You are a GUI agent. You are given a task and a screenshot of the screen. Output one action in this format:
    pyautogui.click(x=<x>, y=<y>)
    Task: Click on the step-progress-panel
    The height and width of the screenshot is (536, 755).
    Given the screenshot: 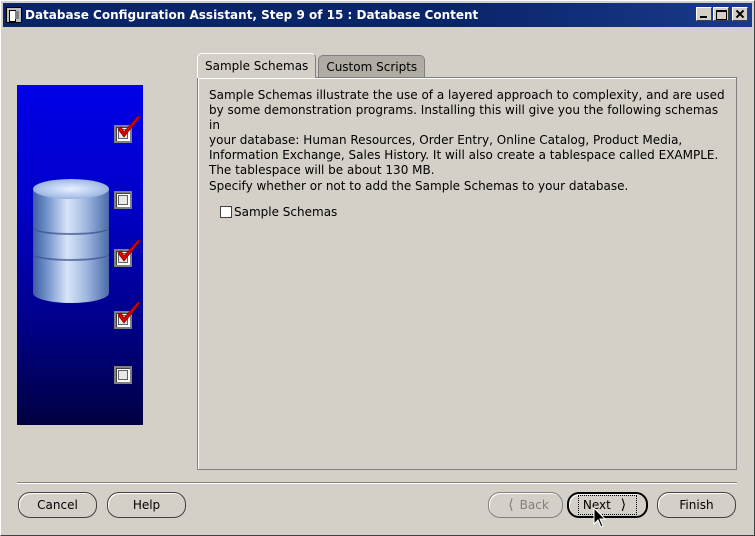 What is the action you would take?
    pyautogui.click(x=80, y=255)
    